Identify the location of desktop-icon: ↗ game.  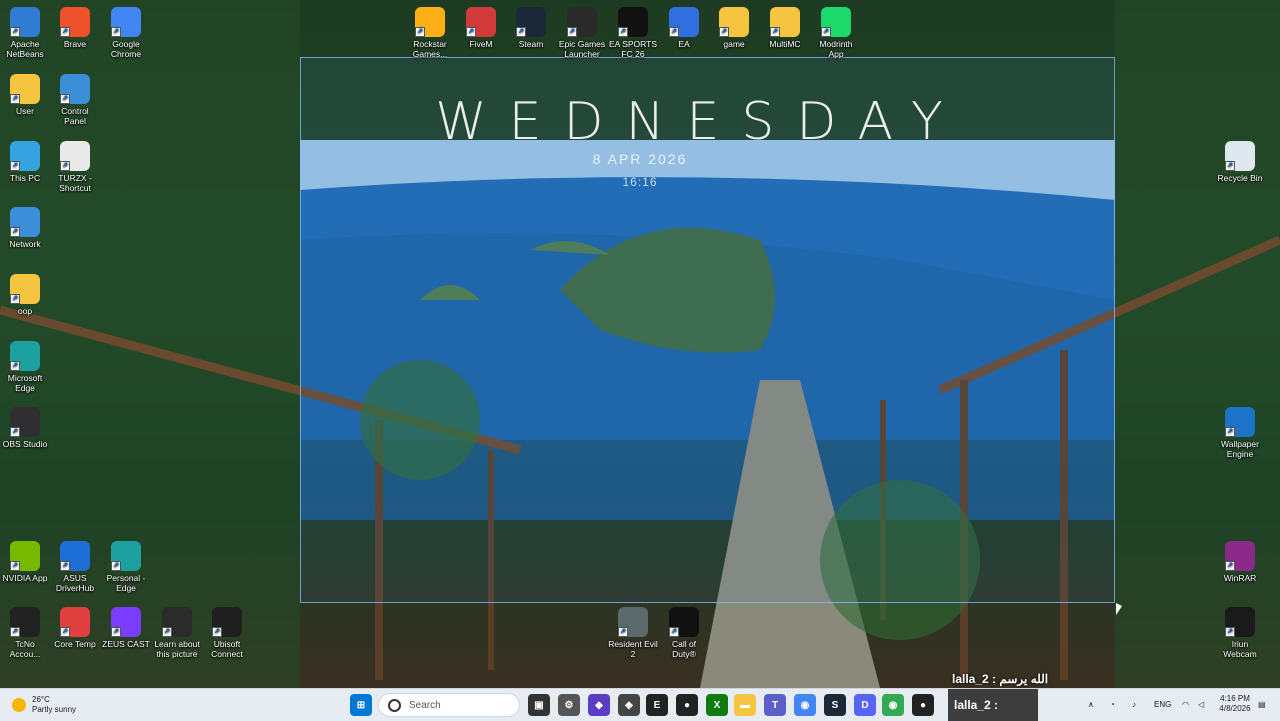
(734, 28).